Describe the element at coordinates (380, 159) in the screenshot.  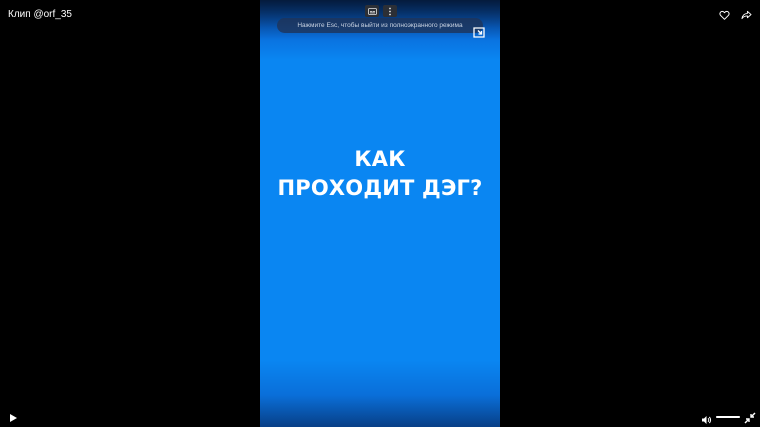
I see `video-title-line-1: КАК` at that location.